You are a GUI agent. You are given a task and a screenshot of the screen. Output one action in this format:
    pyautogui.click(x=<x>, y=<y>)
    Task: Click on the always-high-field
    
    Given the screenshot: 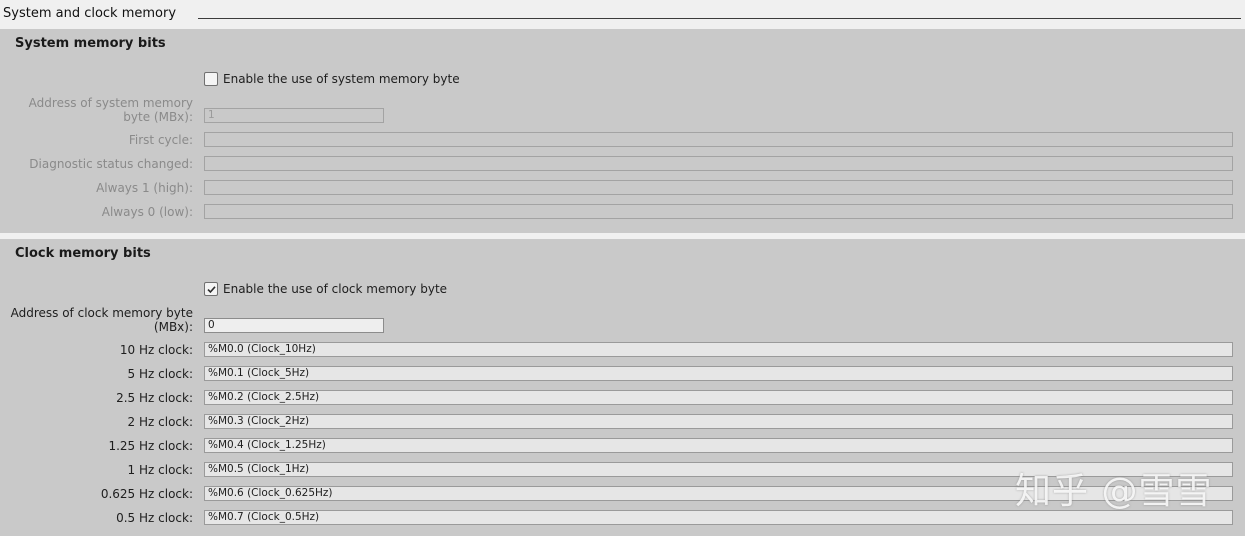 What is the action you would take?
    pyautogui.click(x=718, y=187)
    